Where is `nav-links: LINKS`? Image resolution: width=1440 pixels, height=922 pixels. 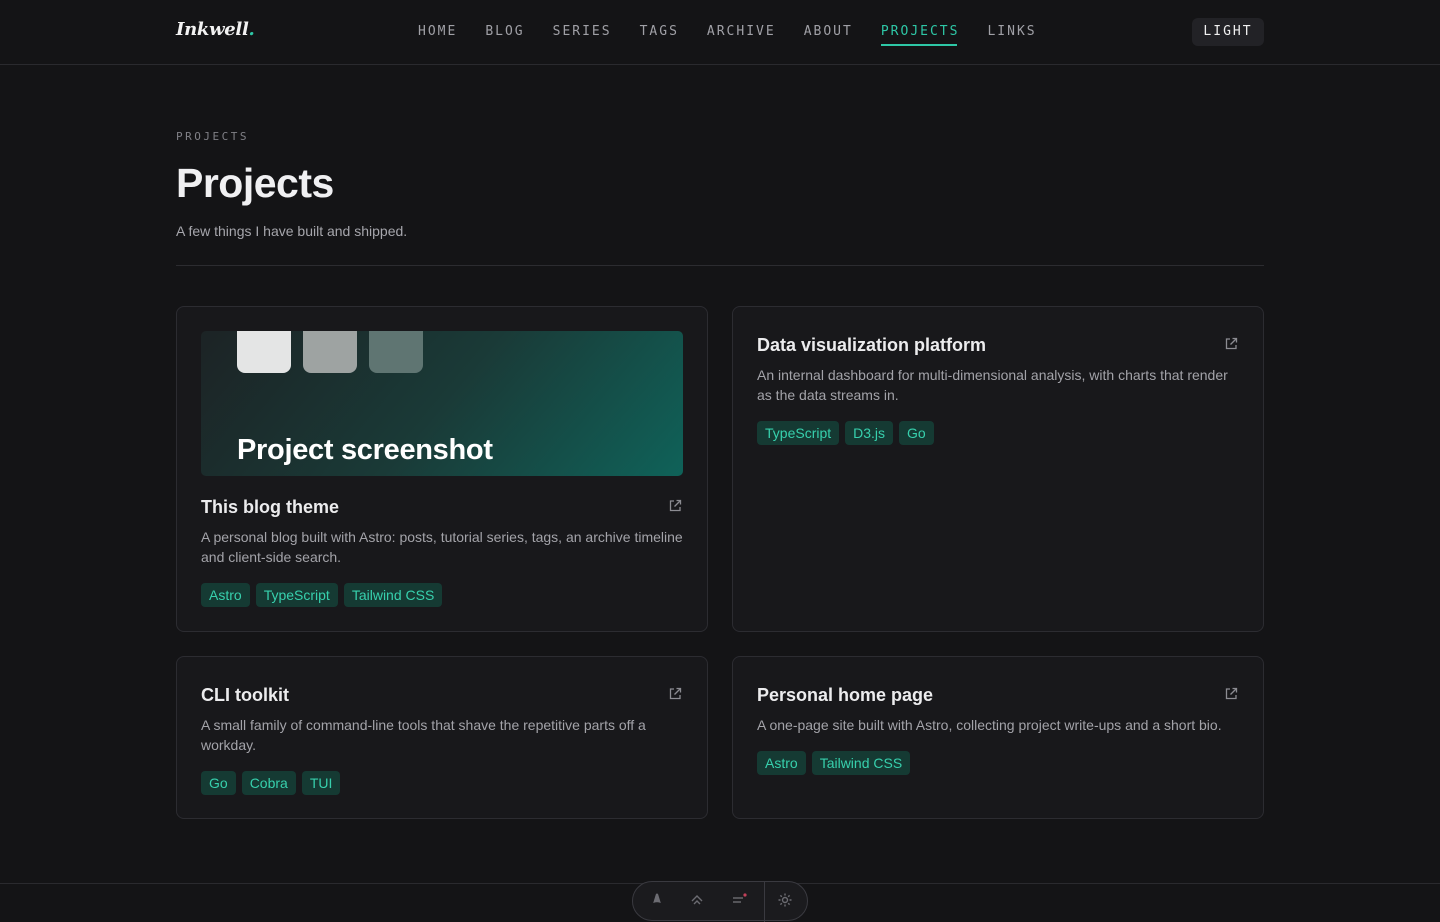 nav-links: LINKS is located at coordinates (1011, 32).